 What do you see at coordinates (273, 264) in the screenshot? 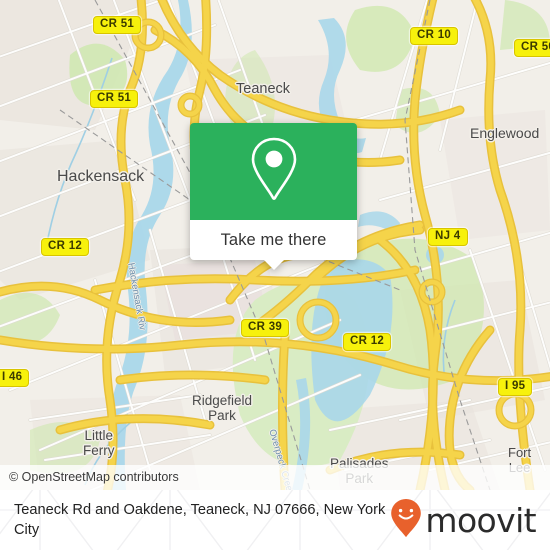
I see `callout-pointer-tail` at bounding box center [273, 264].